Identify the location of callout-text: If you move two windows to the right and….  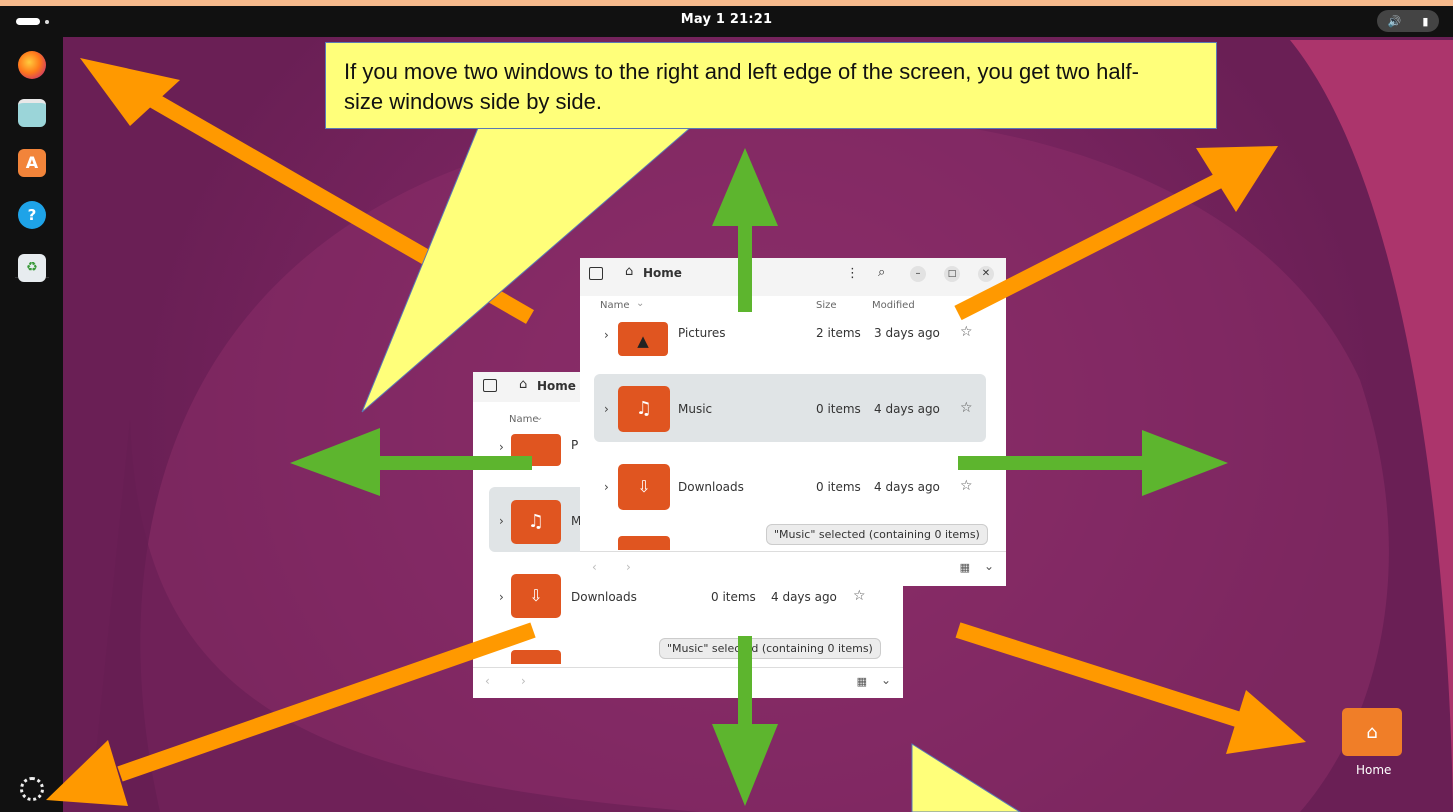
(741, 86).